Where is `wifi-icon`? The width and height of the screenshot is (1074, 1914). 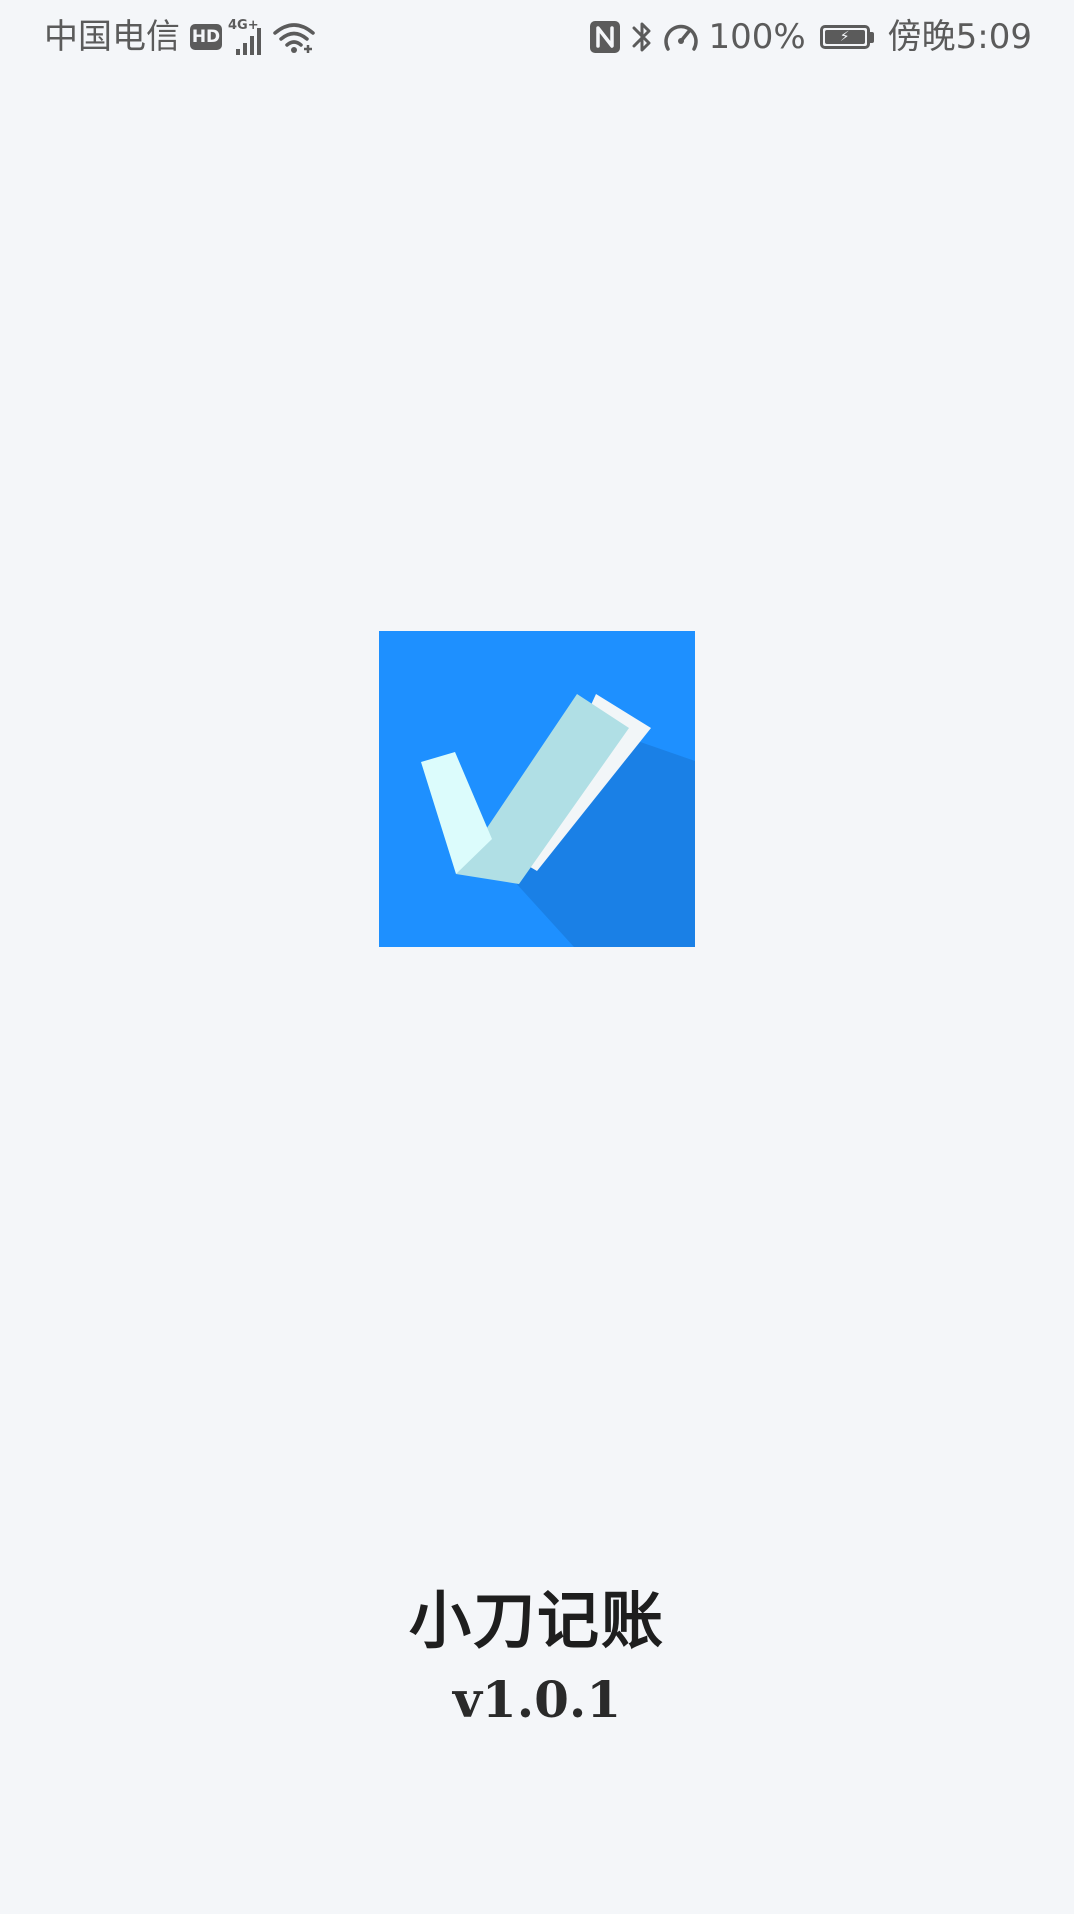 wifi-icon is located at coordinates (294, 37).